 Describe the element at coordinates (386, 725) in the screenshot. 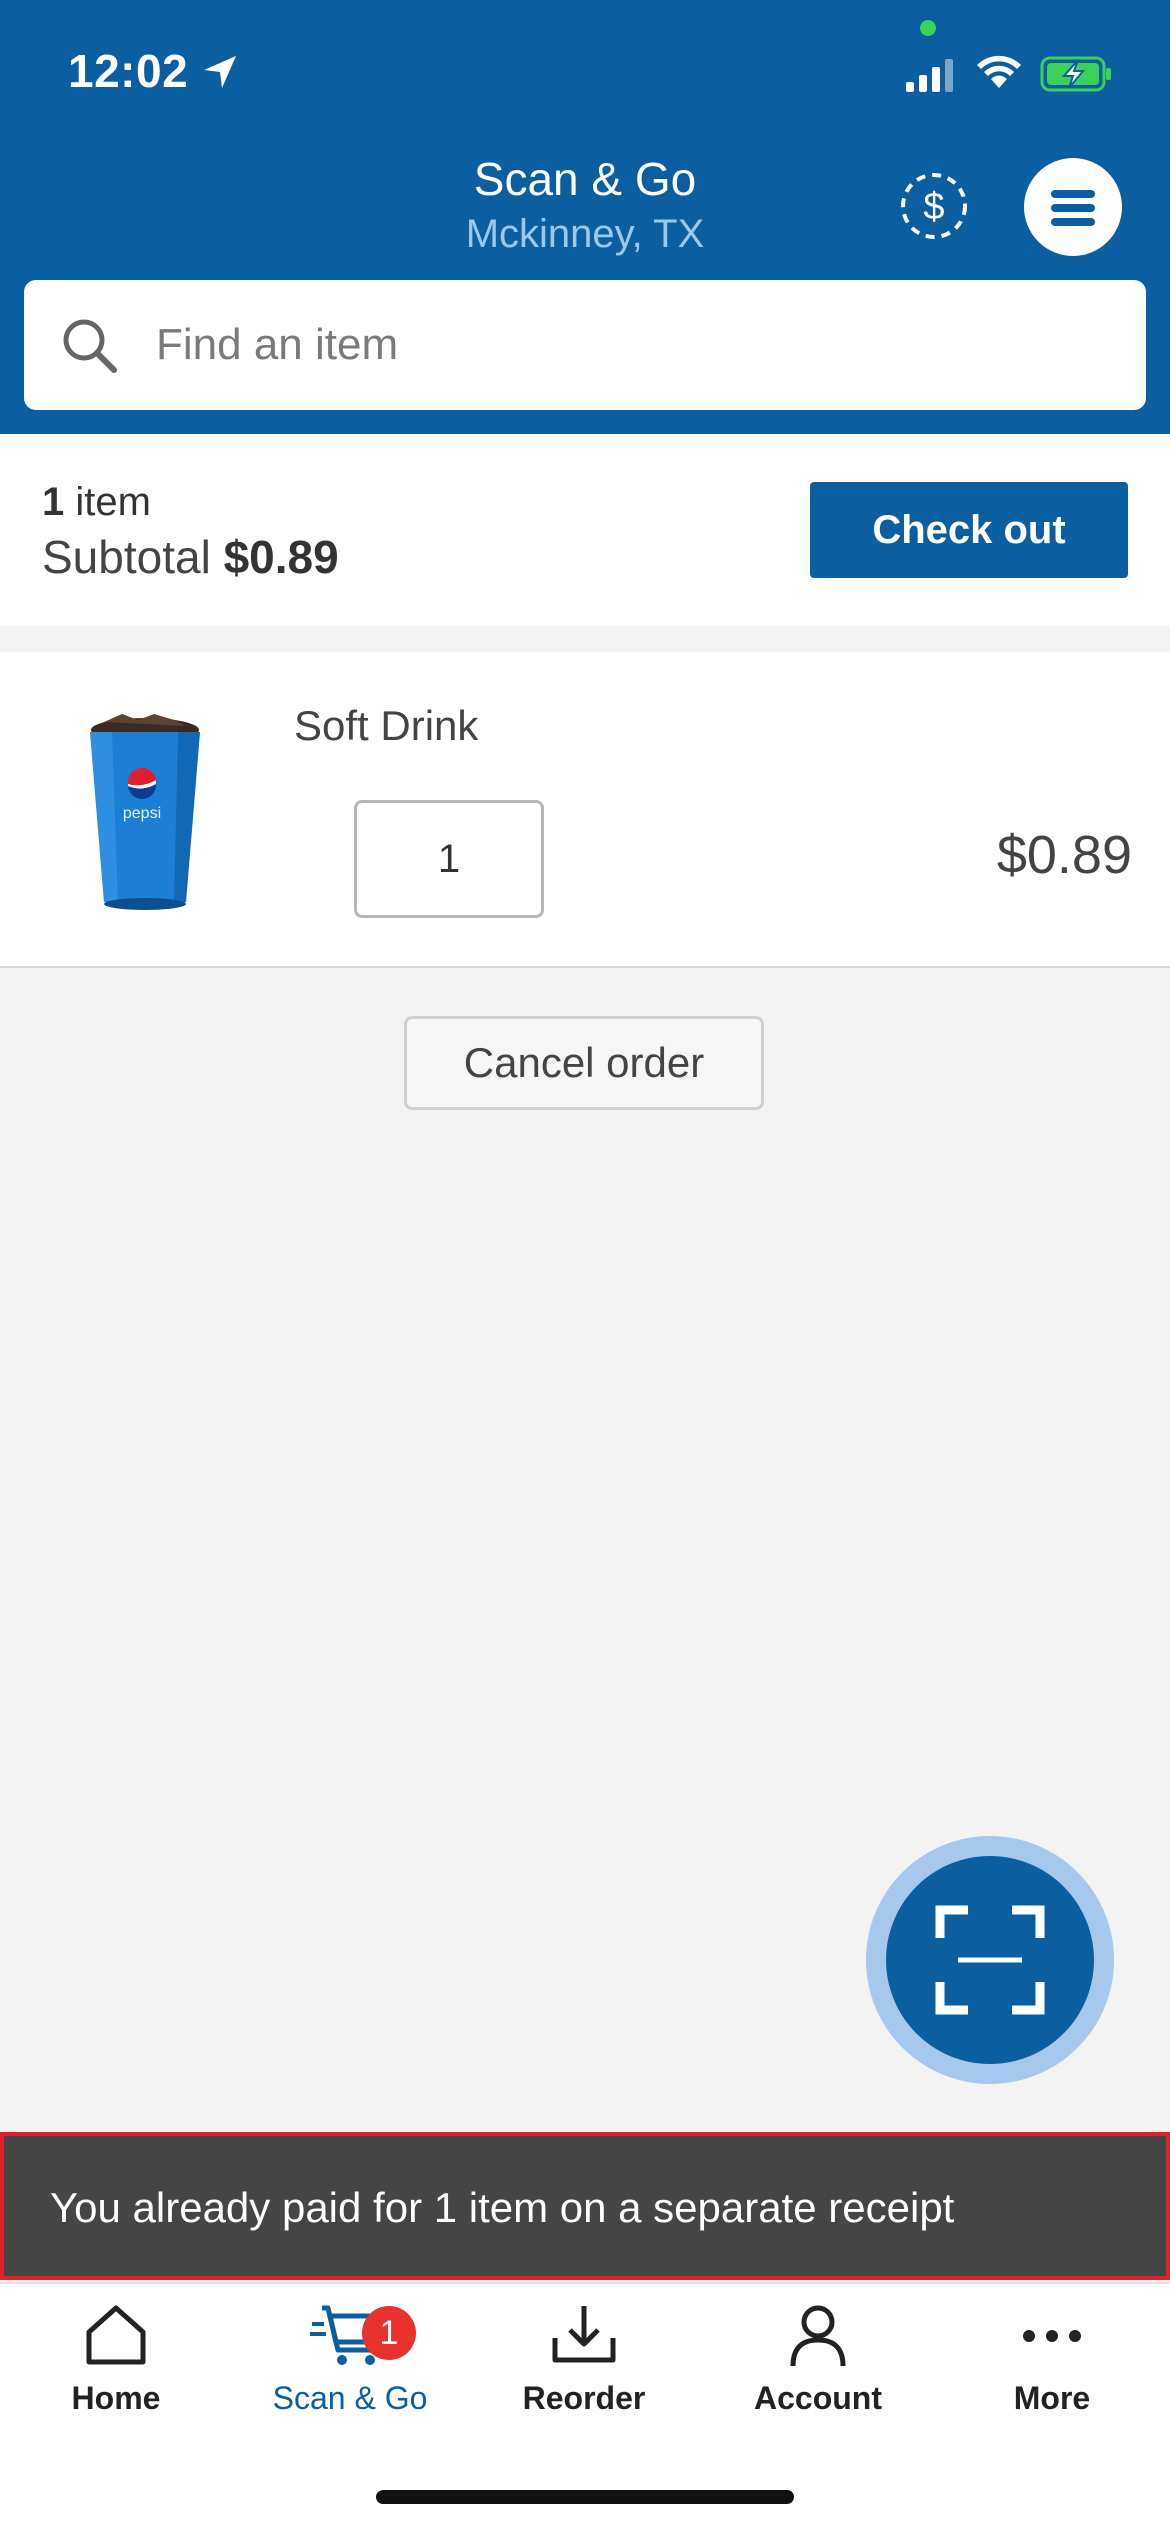

I see `product-name: Soft Drink` at that location.